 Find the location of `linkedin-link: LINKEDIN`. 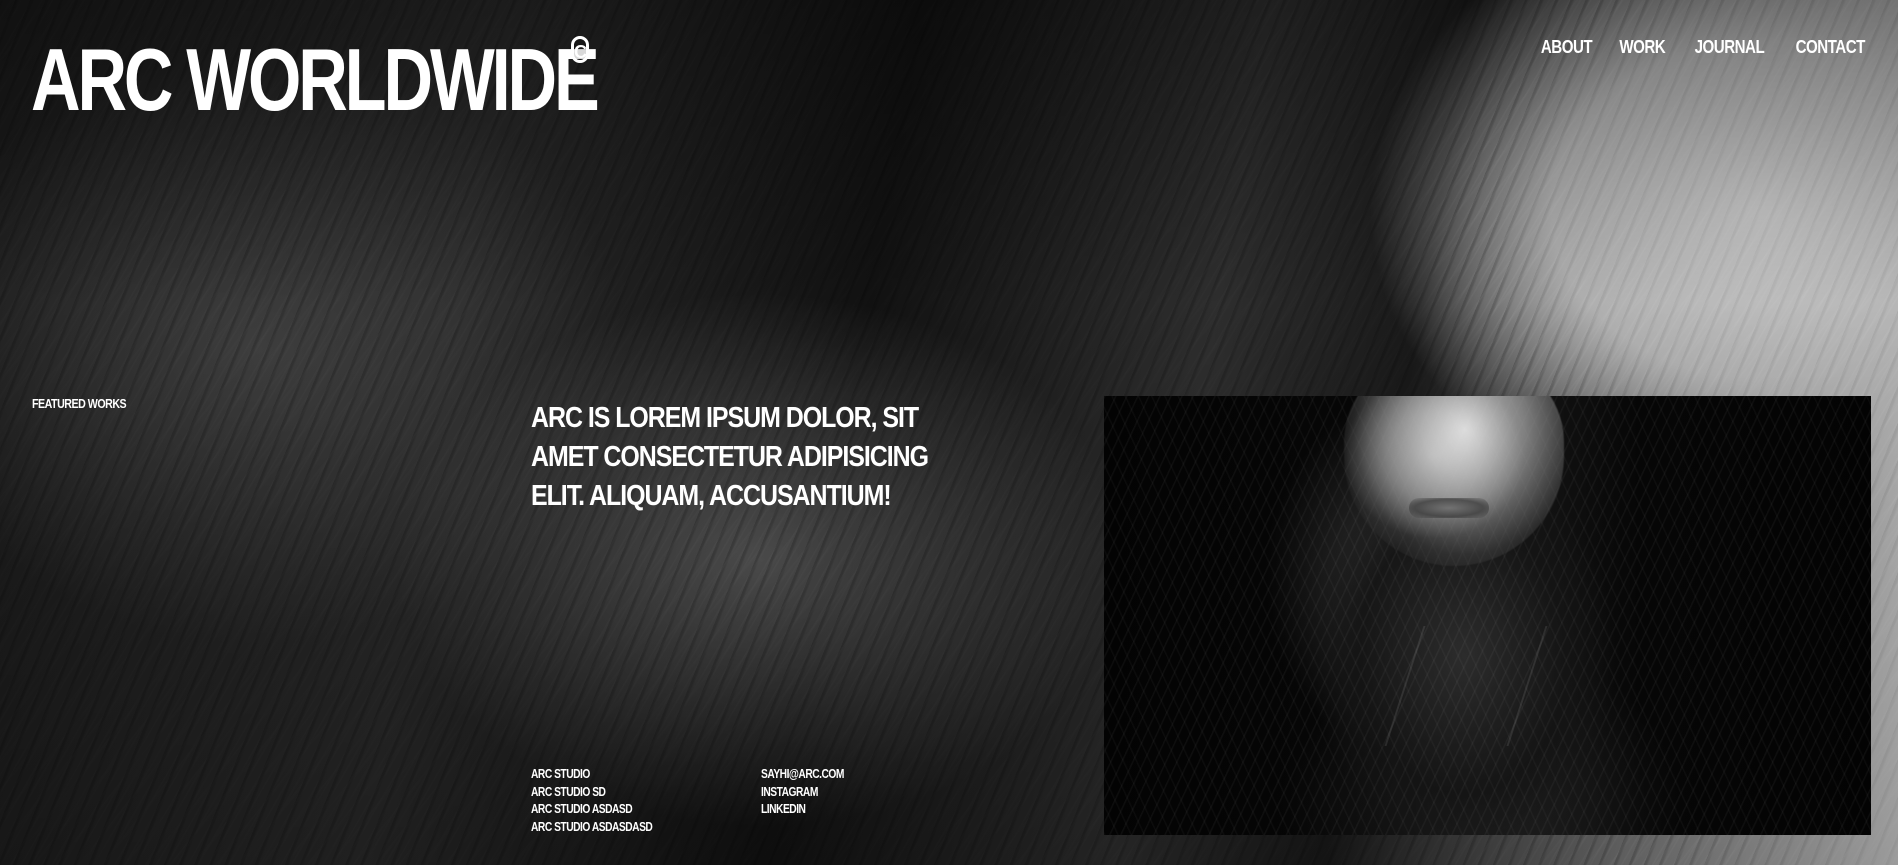

linkedin-link: LINKEDIN is located at coordinates (783, 809).